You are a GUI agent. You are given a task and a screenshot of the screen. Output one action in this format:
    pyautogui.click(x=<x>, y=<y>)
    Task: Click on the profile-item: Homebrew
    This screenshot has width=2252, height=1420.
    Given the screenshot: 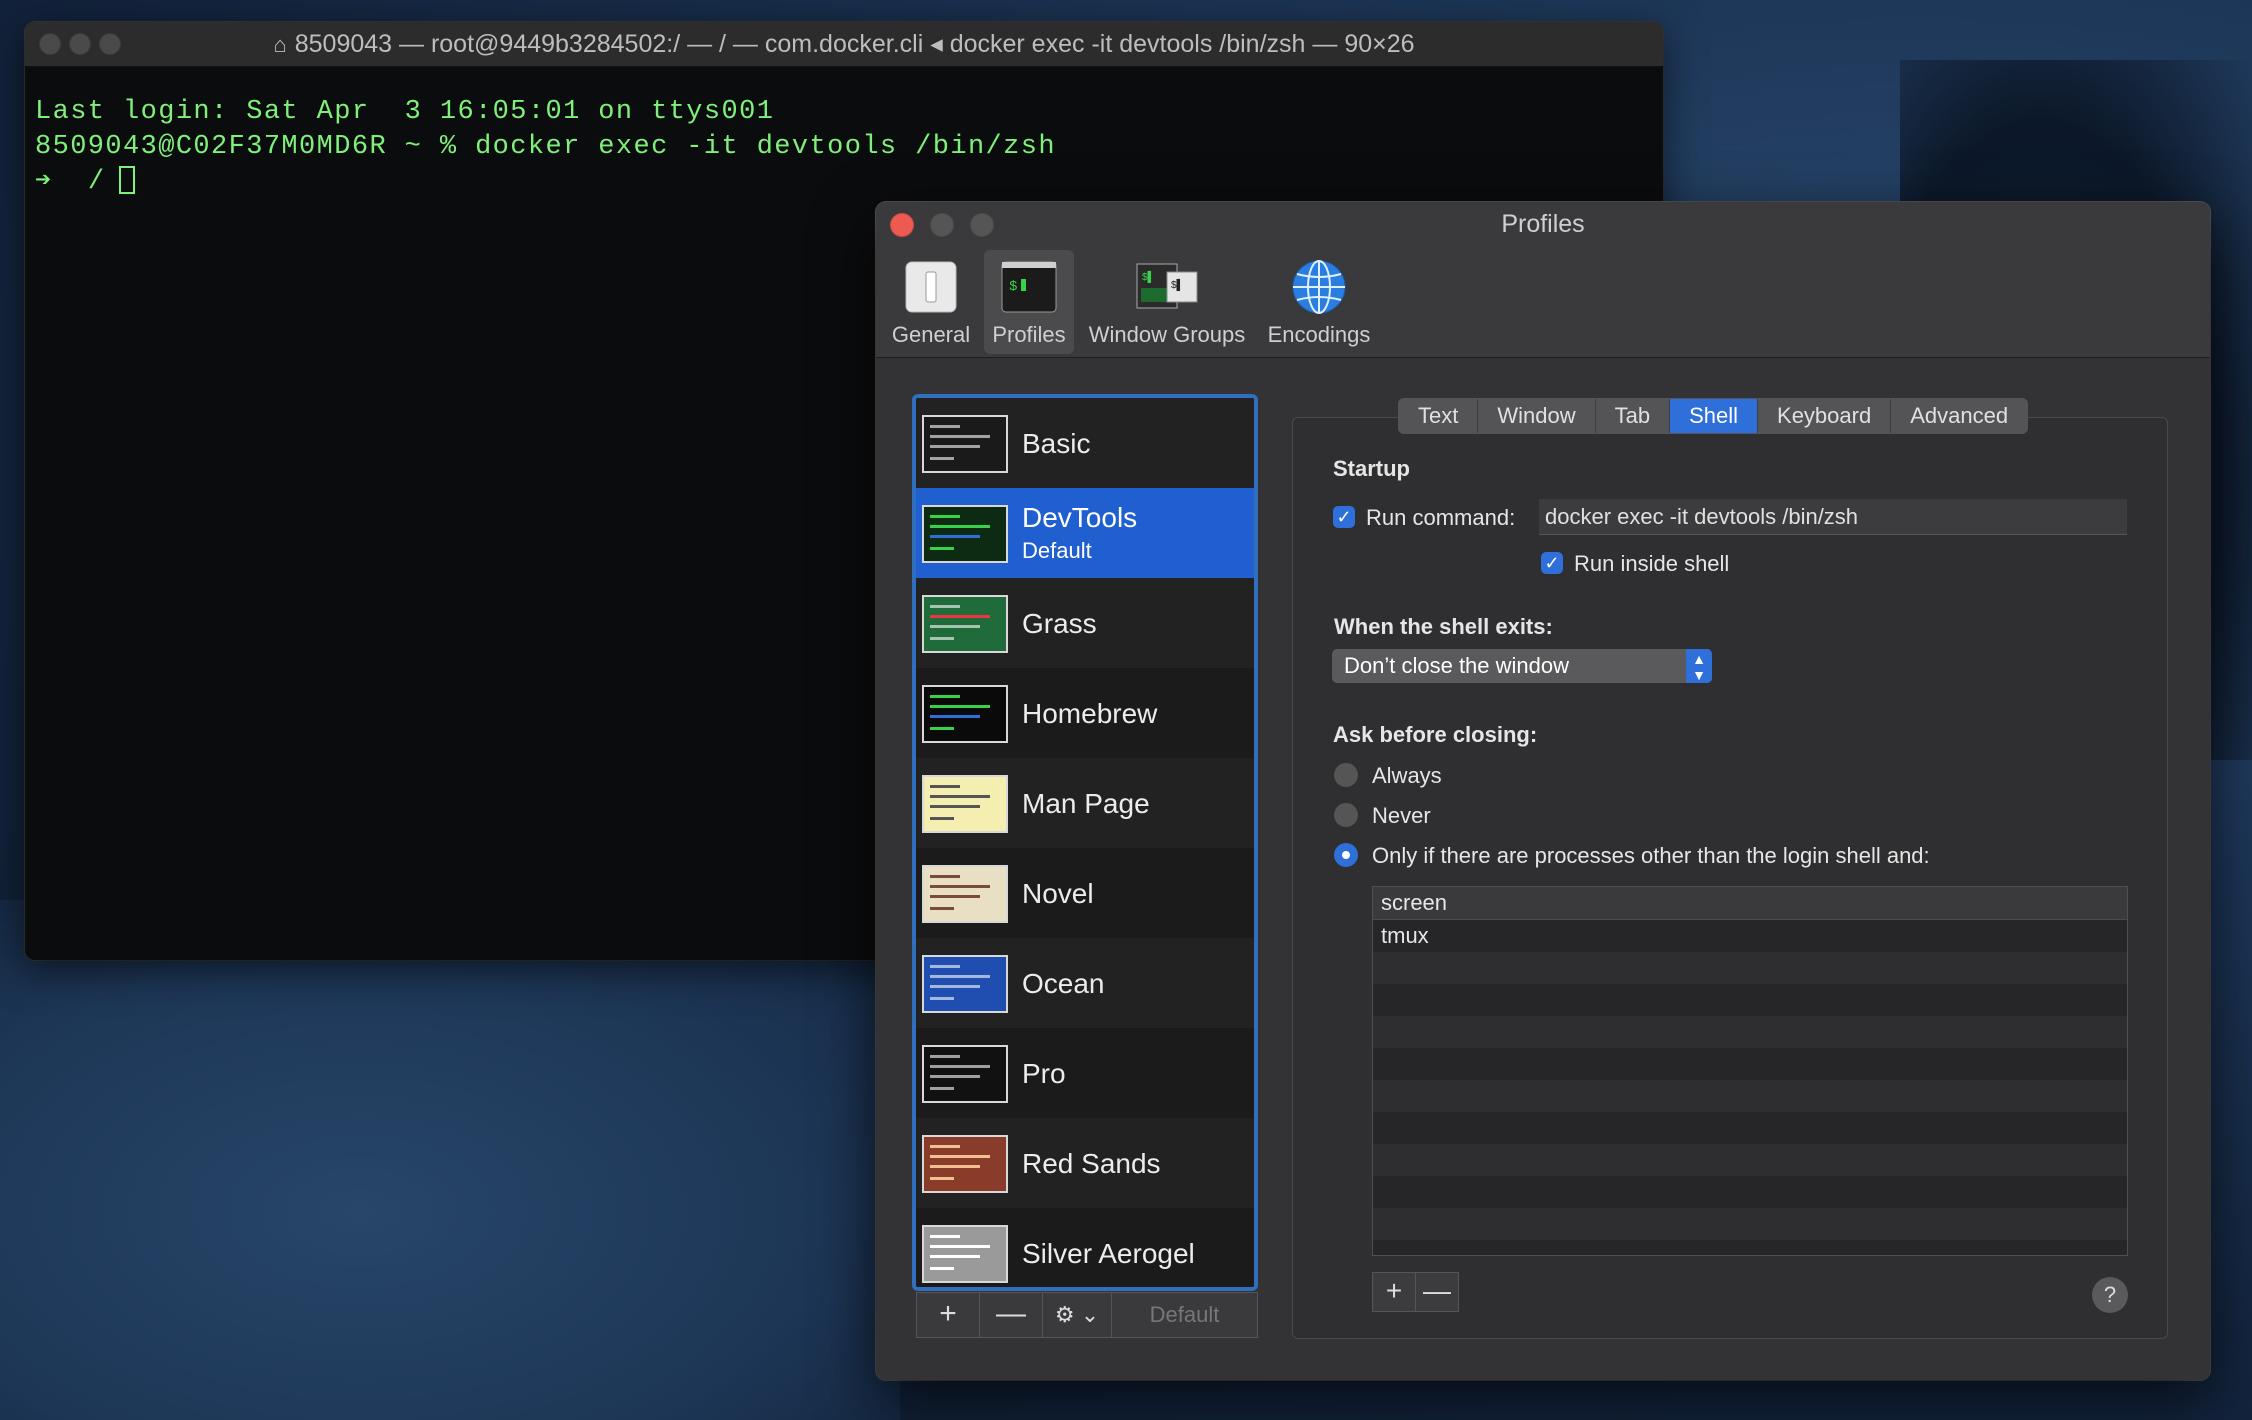 What is the action you would take?
    pyautogui.click(x=1085, y=713)
    